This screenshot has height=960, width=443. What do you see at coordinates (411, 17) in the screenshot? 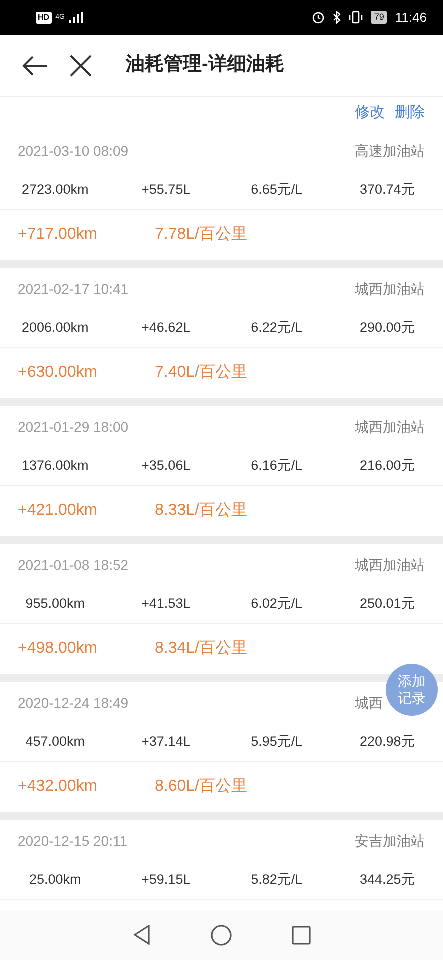
I see `clock-time: 11:46` at bounding box center [411, 17].